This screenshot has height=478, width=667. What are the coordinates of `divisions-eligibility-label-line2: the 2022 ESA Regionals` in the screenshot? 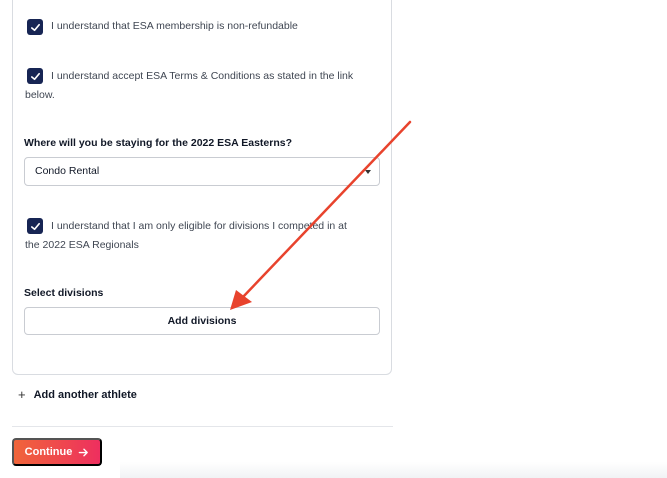 It's located at (82, 245).